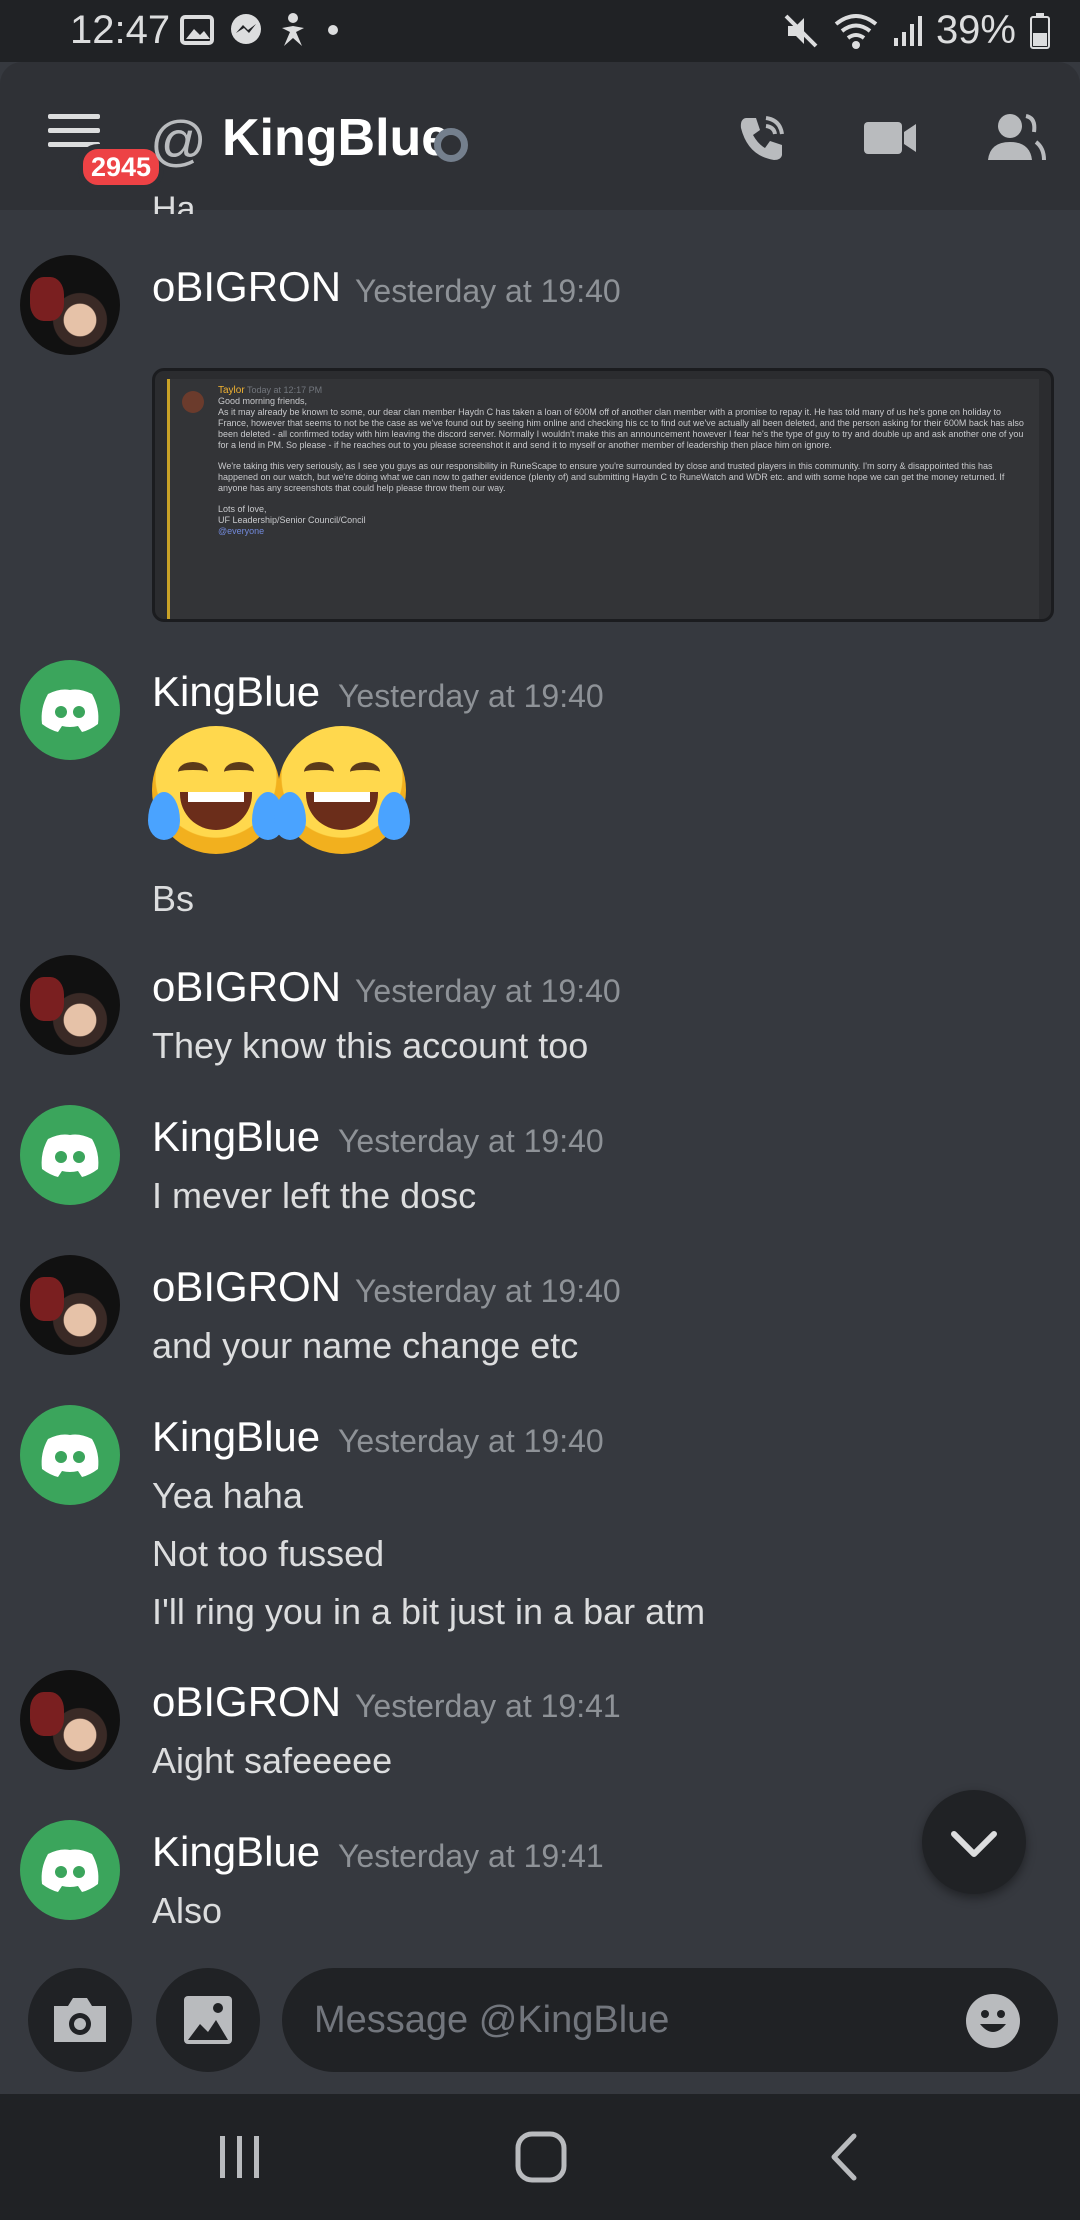  Describe the element at coordinates (801, 30) in the screenshot. I see `mute-icon` at that location.